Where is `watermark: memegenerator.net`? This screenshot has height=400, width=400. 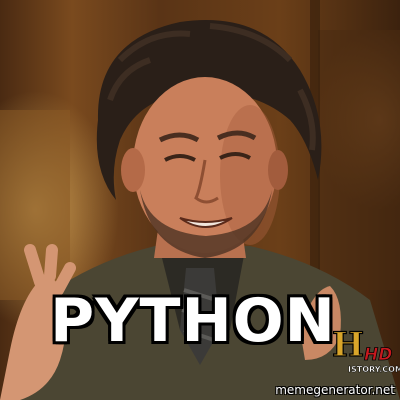 watermark: memegenerator.net is located at coordinates (335, 390).